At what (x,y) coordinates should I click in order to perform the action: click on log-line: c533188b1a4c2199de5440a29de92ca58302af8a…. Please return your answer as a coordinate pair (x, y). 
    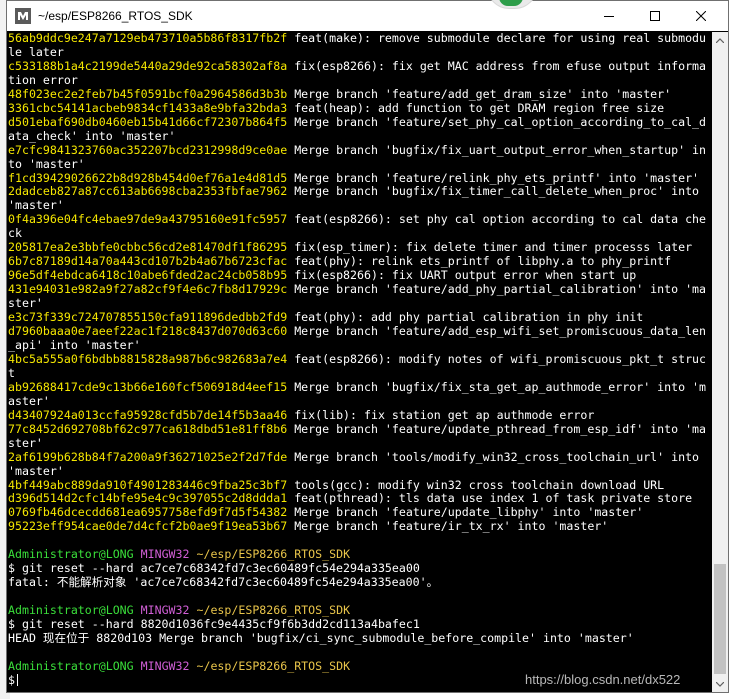
    Looking at the image, I should click on (359, 73).